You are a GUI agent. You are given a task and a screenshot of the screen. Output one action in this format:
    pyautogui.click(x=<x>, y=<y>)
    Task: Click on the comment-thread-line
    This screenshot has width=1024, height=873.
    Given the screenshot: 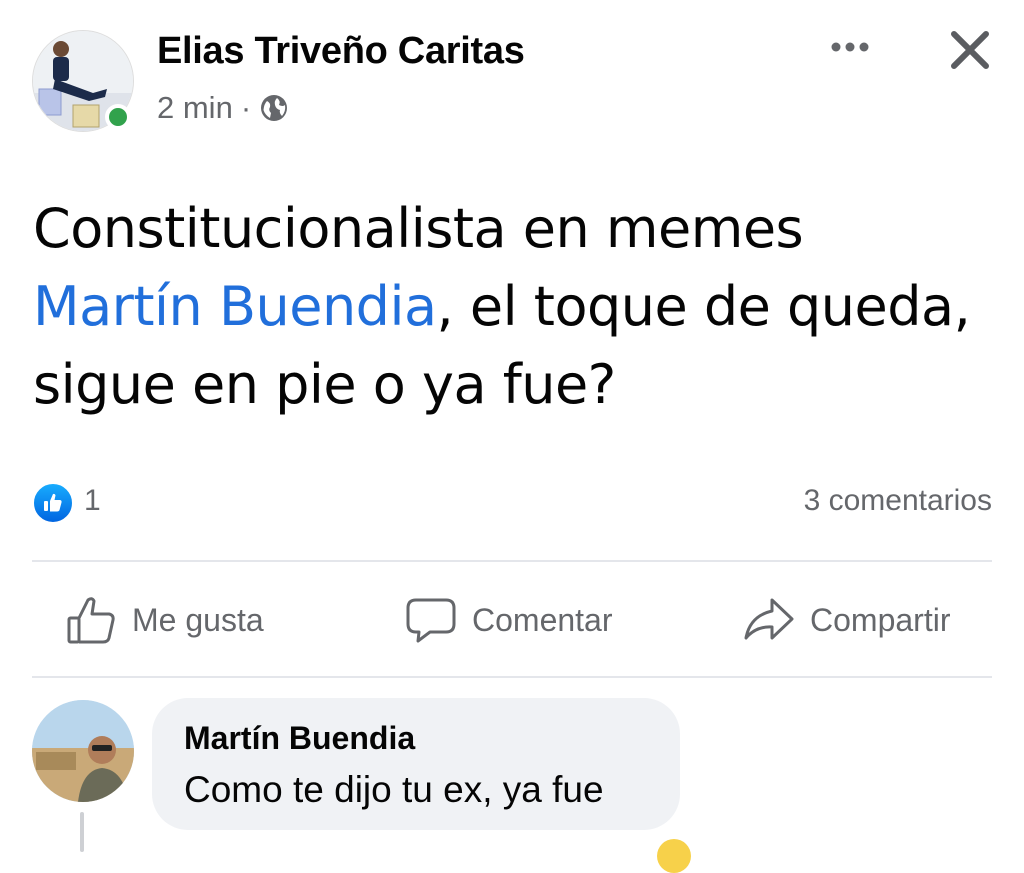 What is the action you would take?
    pyautogui.click(x=82, y=832)
    